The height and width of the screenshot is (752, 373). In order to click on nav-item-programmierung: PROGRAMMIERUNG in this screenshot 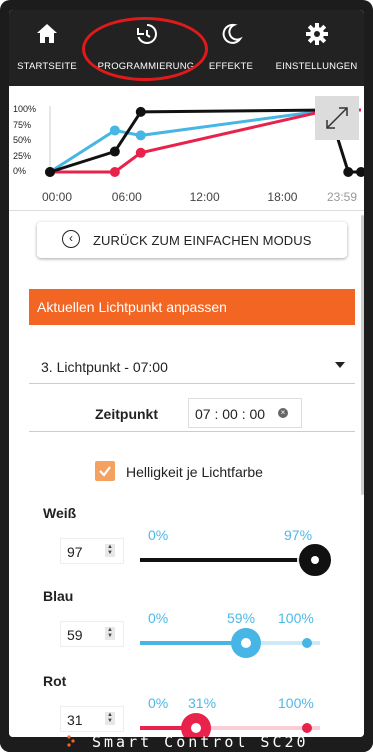, I will do `click(146, 48)`.